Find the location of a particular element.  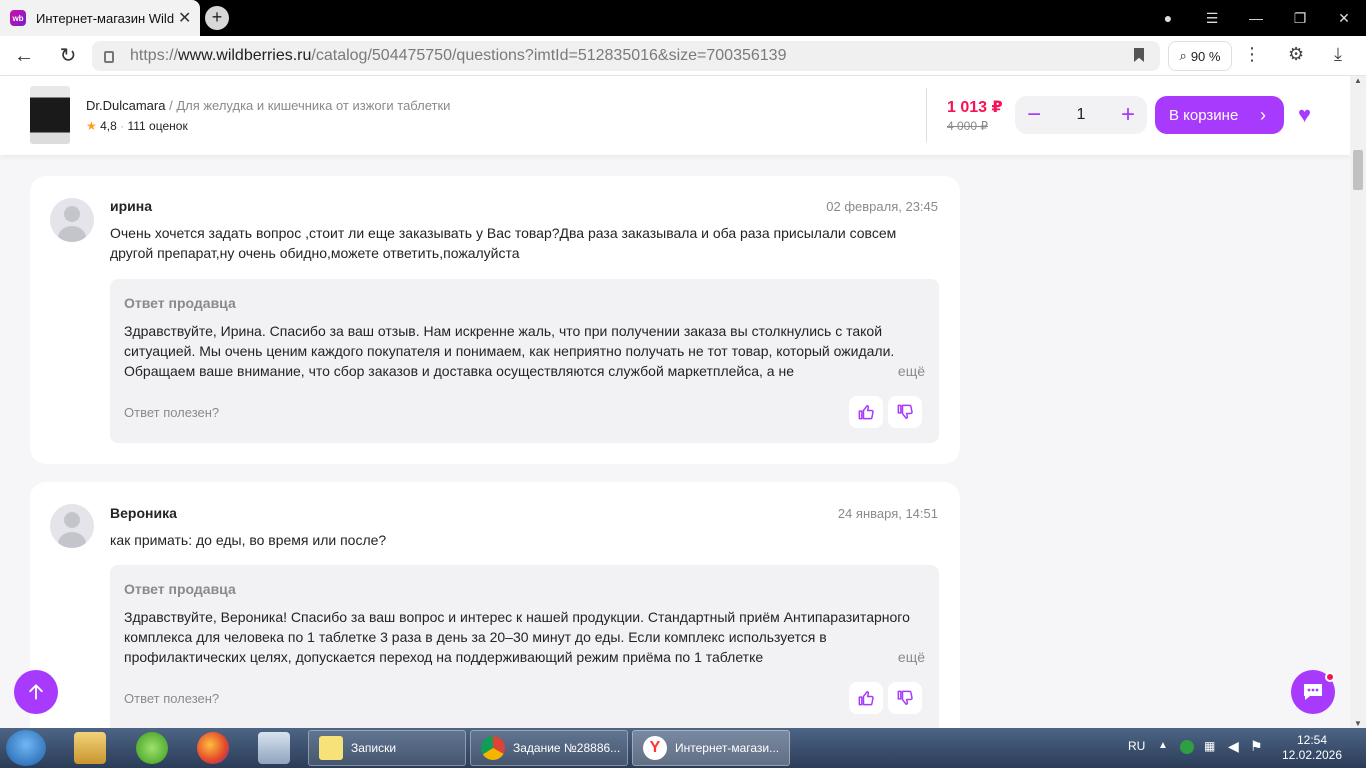

question-author: Вероника is located at coordinates (143, 513).